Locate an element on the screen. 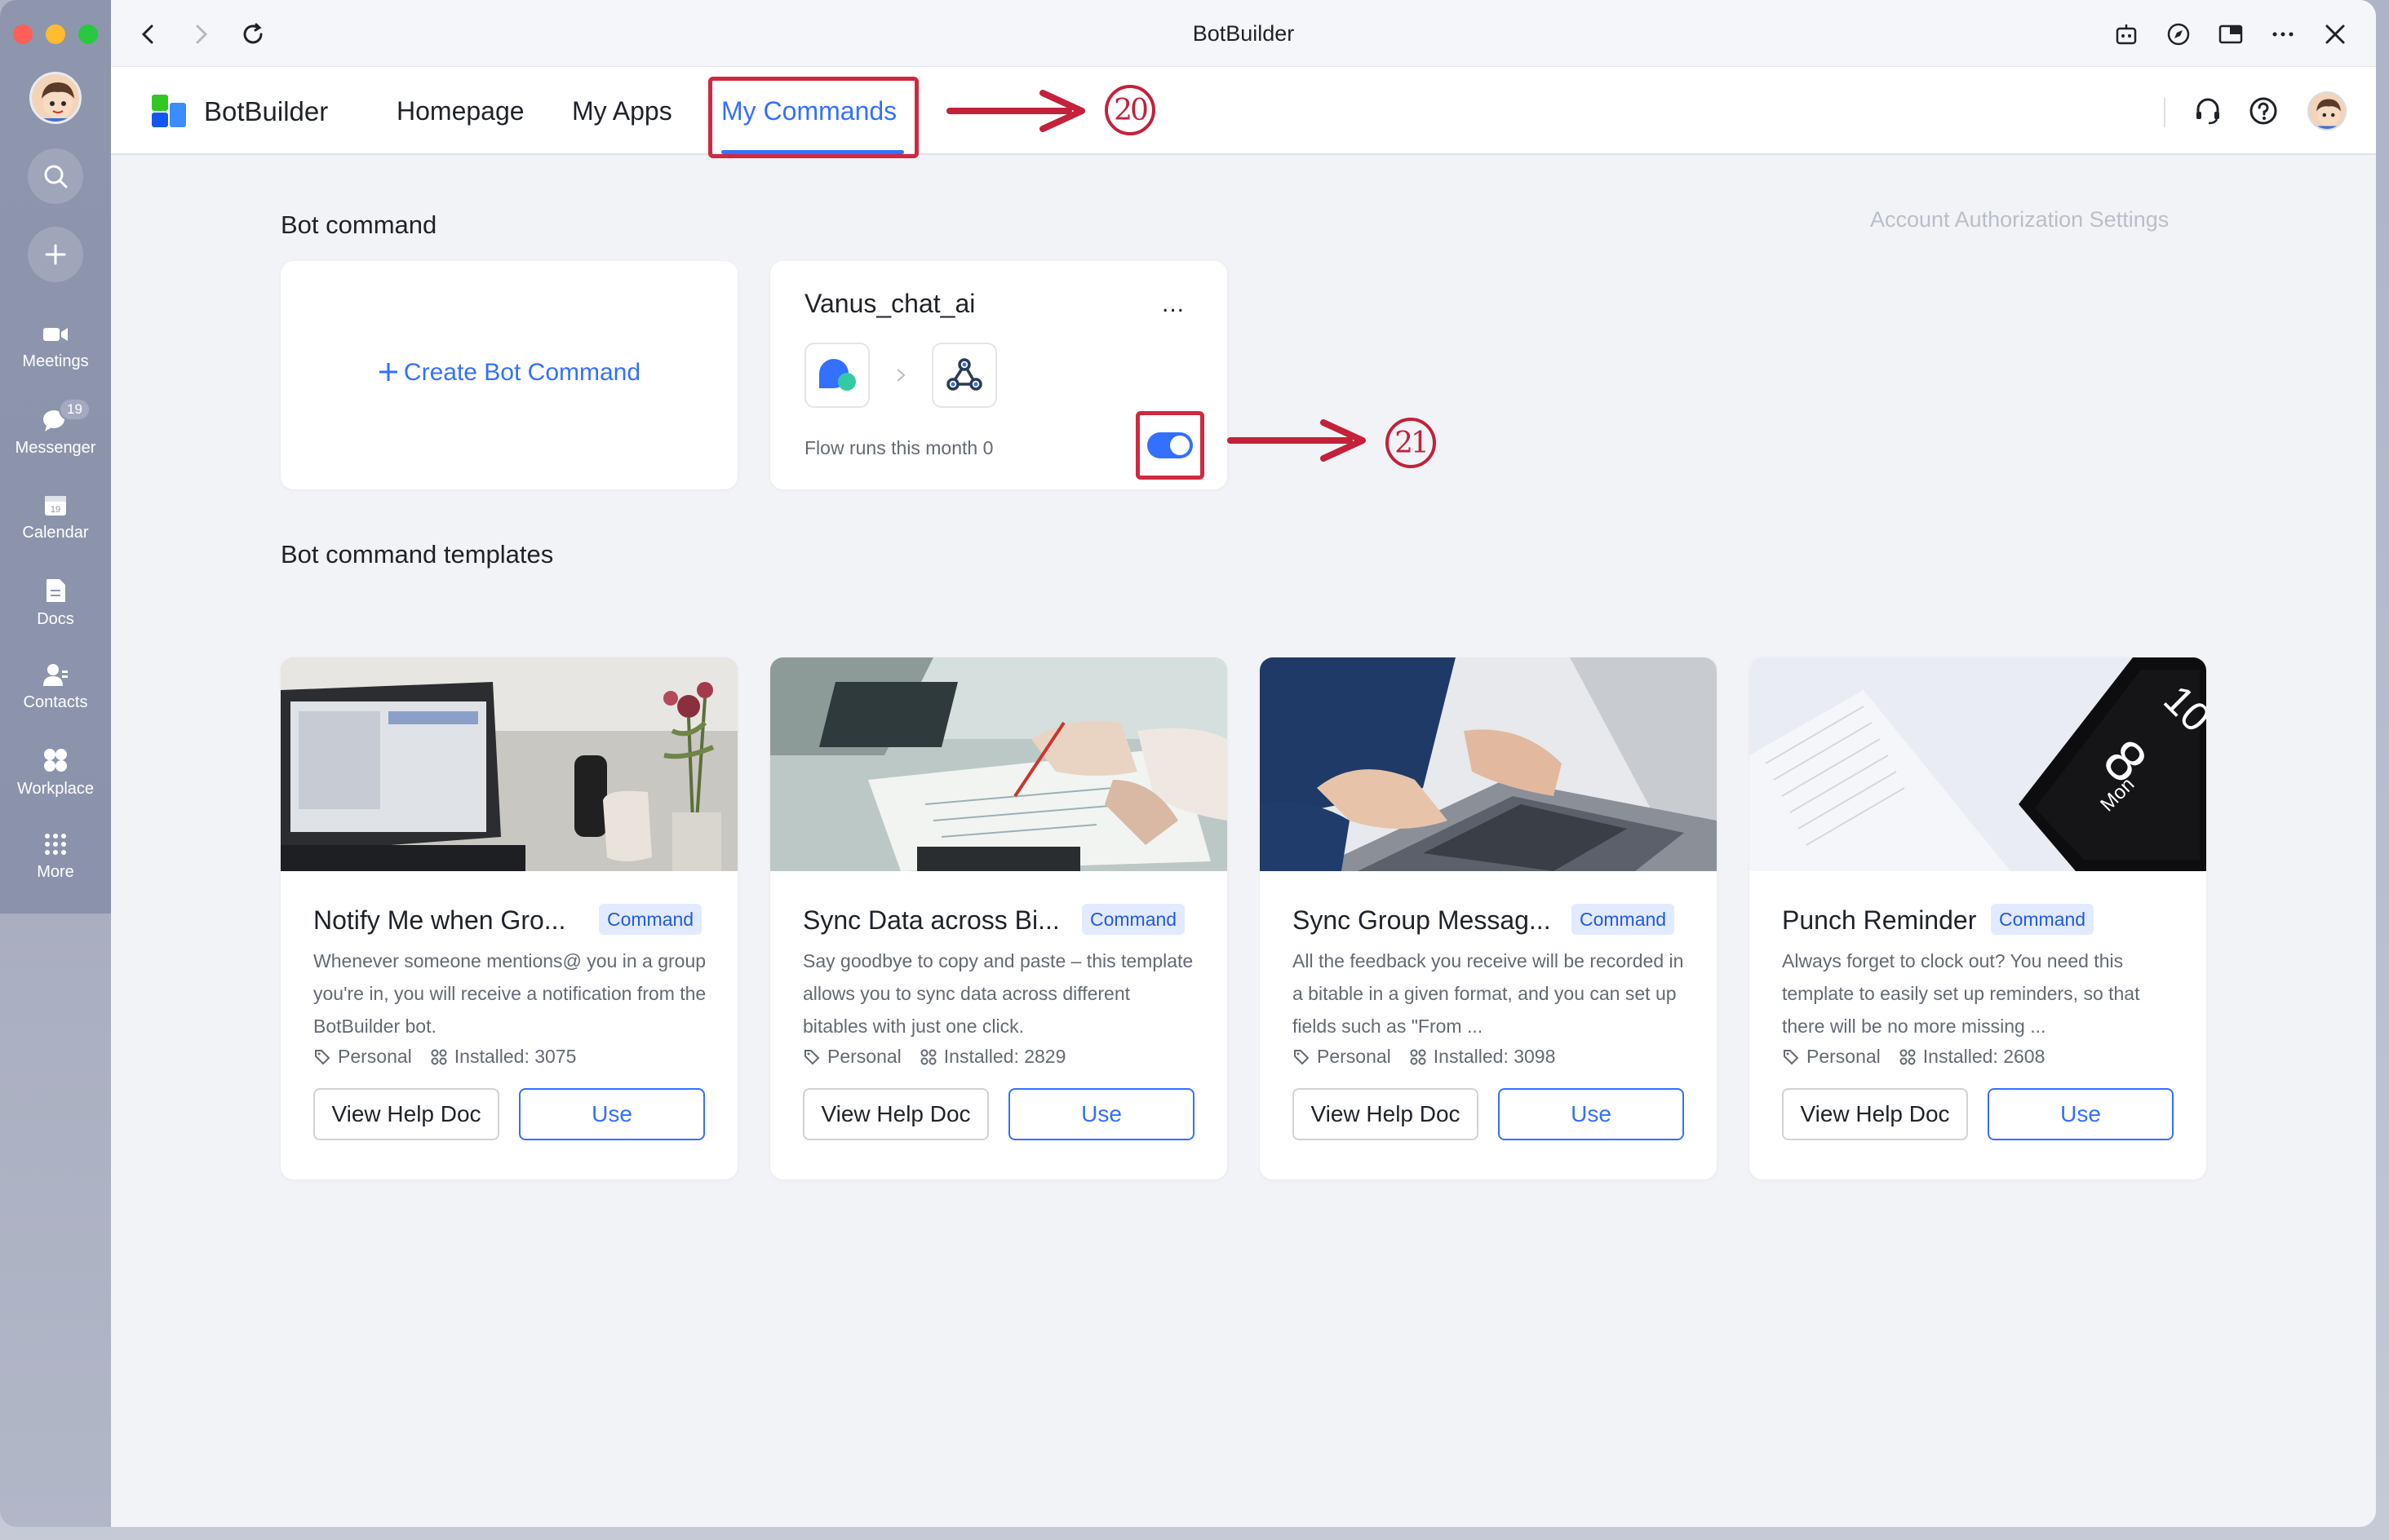 Image resolution: width=2389 pixels, height=1540 pixels. sidebar-add-button is located at coordinates (55, 254).